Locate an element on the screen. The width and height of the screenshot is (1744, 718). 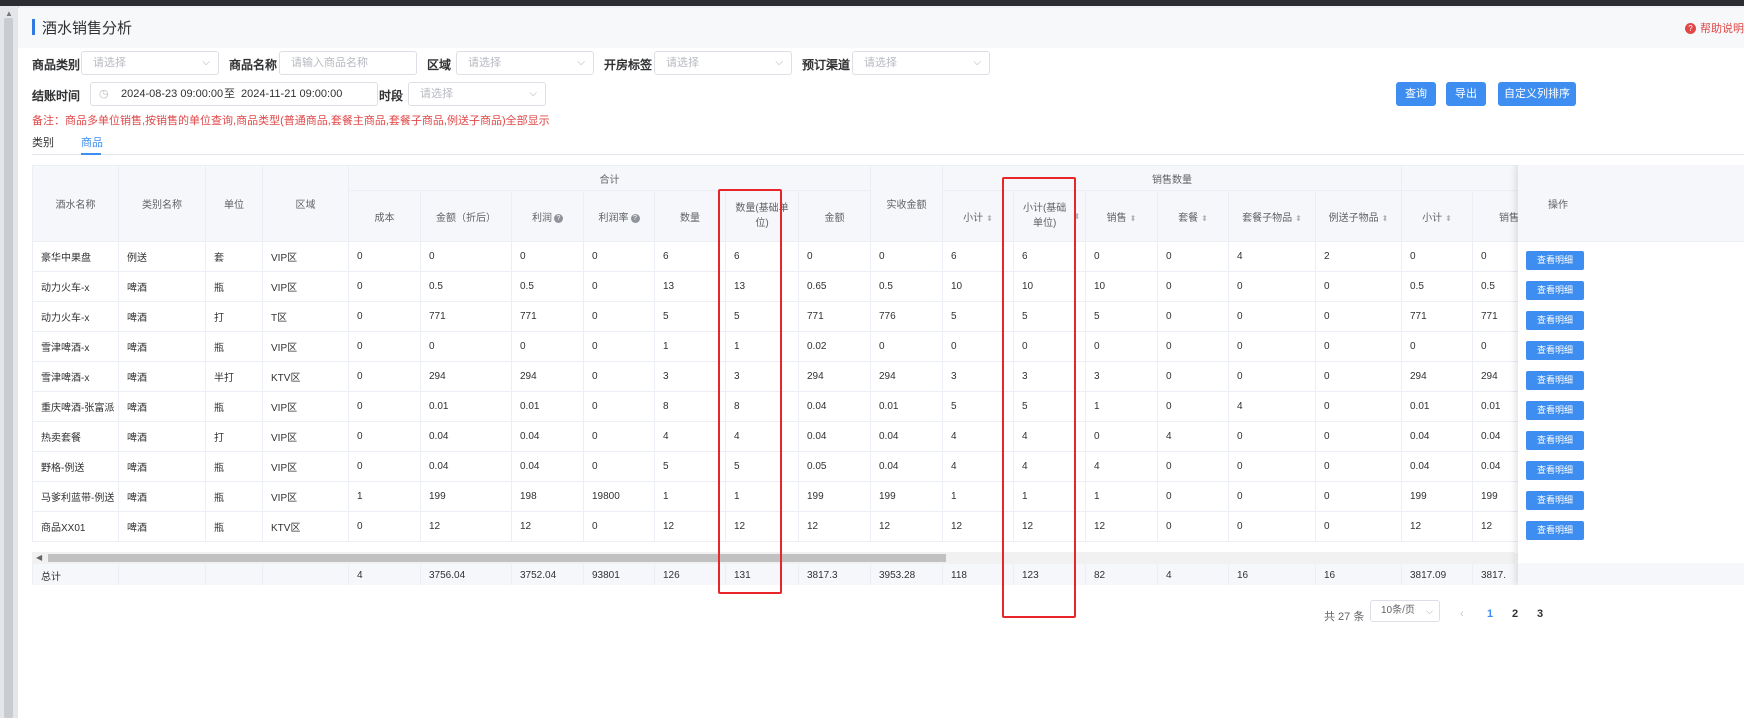
cell-received: 0 is located at coordinates (906, 346).